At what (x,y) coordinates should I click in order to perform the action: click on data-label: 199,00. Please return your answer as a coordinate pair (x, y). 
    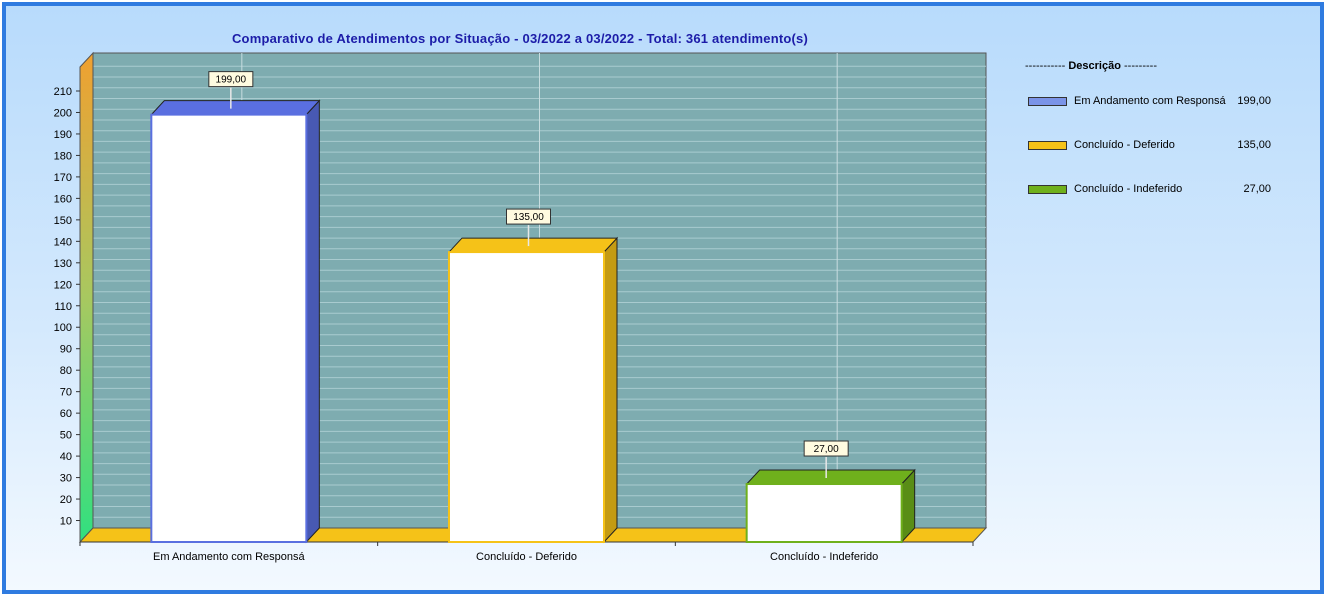
    Looking at the image, I should click on (231, 80).